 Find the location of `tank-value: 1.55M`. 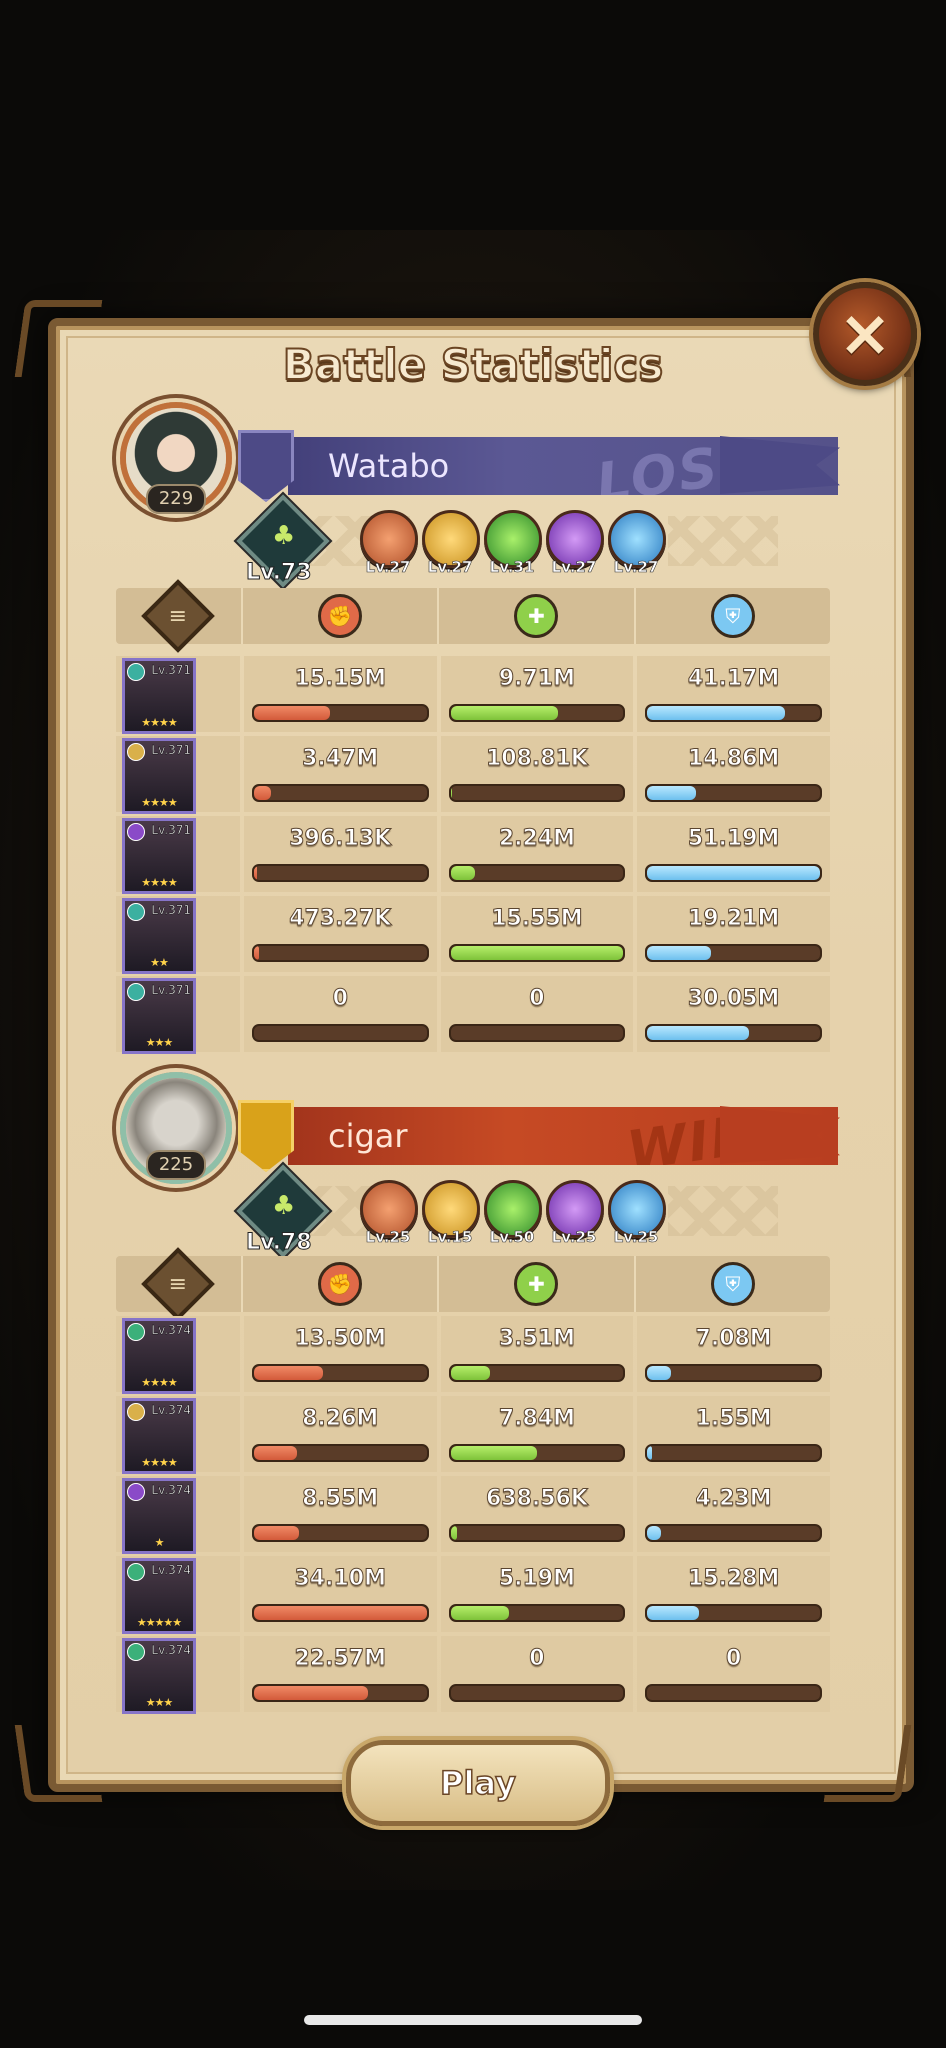

tank-value: 1.55M is located at coordinates (733, 1419).